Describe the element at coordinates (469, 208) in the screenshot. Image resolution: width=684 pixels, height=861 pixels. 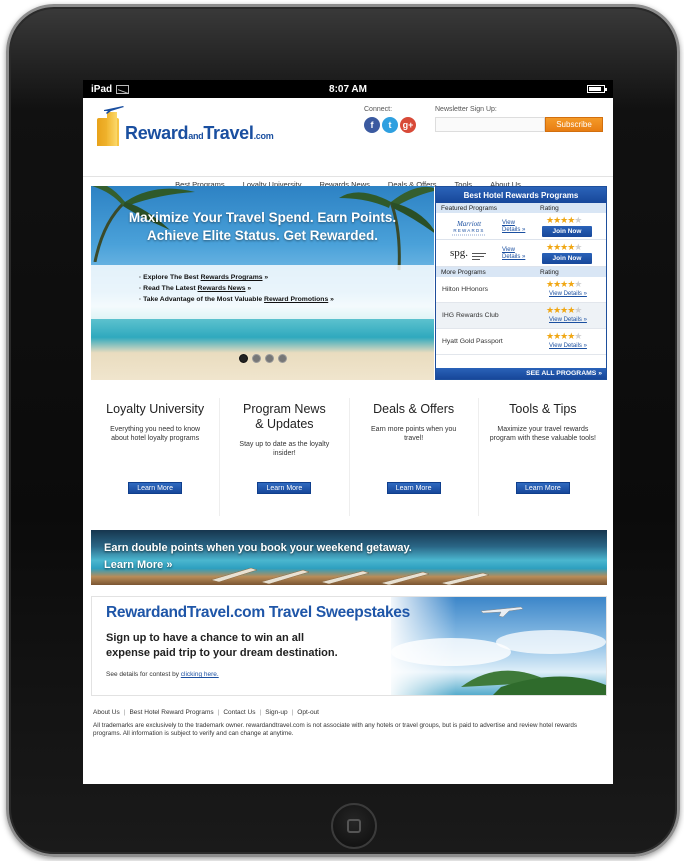
I see `featured-label: Featured Programs` at that location.